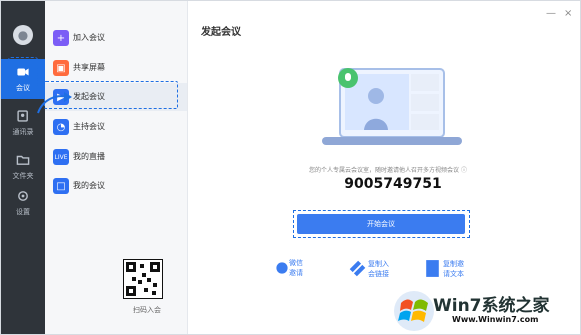 The width and height of the screenshot is (581, 335). I want to click on rail-item-label: 设置, so click(23, 212).